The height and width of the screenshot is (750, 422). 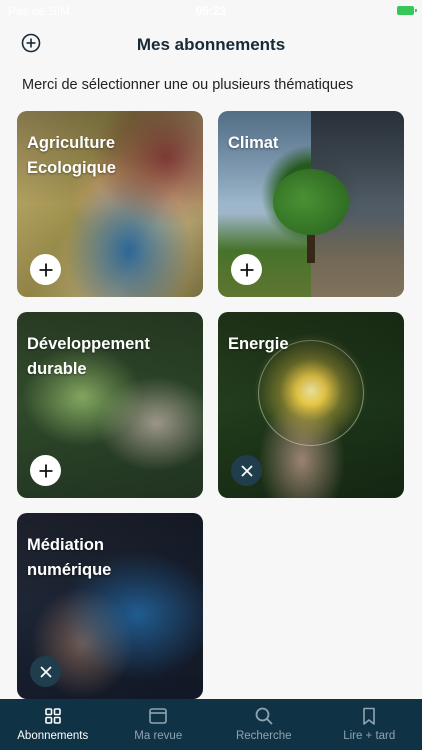 What do you see at coordinates (110, 405) in the screenshot?
I see `theme-card-developpement-durable: Développement durable` at bounding box center [110, 405].